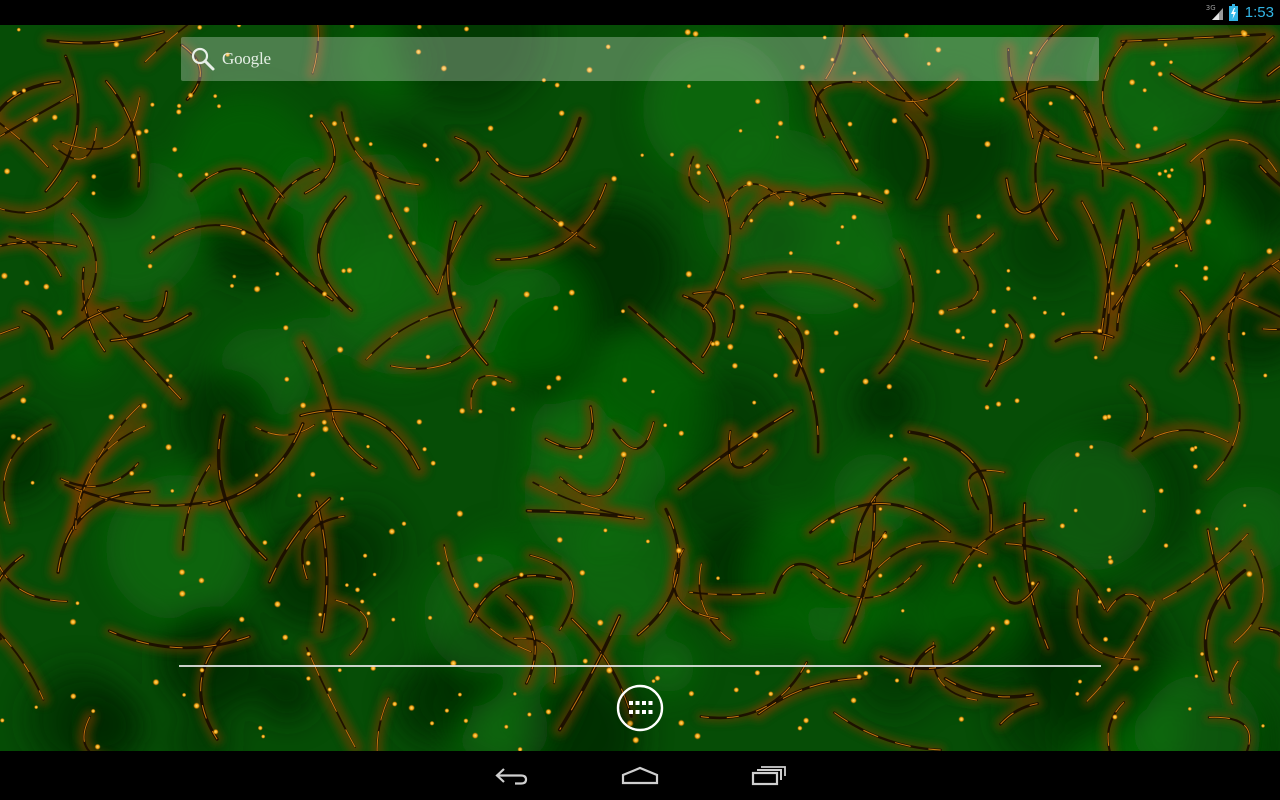  I want to click on all-apps-icon, so click(640, 708).